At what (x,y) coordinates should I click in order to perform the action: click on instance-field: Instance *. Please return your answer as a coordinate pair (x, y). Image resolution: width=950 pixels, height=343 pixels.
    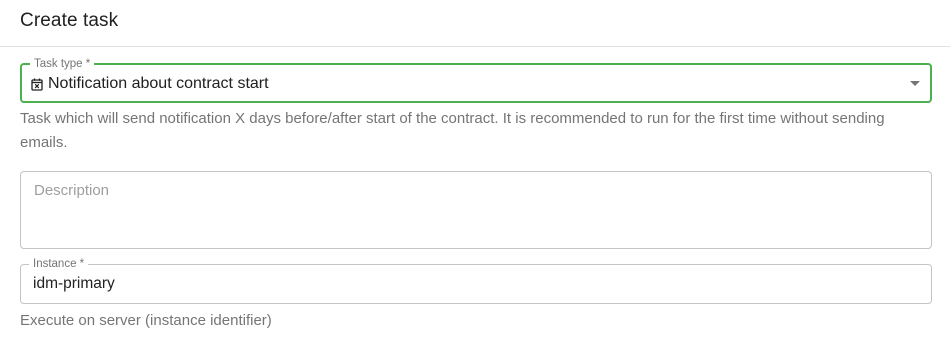
    Looking at the image, I should click on (476, 280).